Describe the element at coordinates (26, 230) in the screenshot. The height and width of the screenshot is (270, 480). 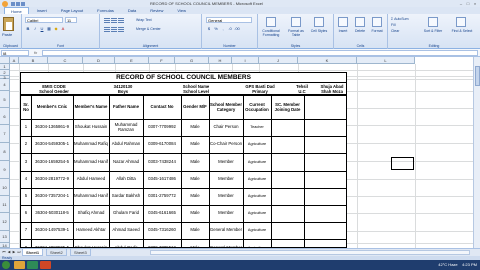
I see `table-cell: 7` at that location.